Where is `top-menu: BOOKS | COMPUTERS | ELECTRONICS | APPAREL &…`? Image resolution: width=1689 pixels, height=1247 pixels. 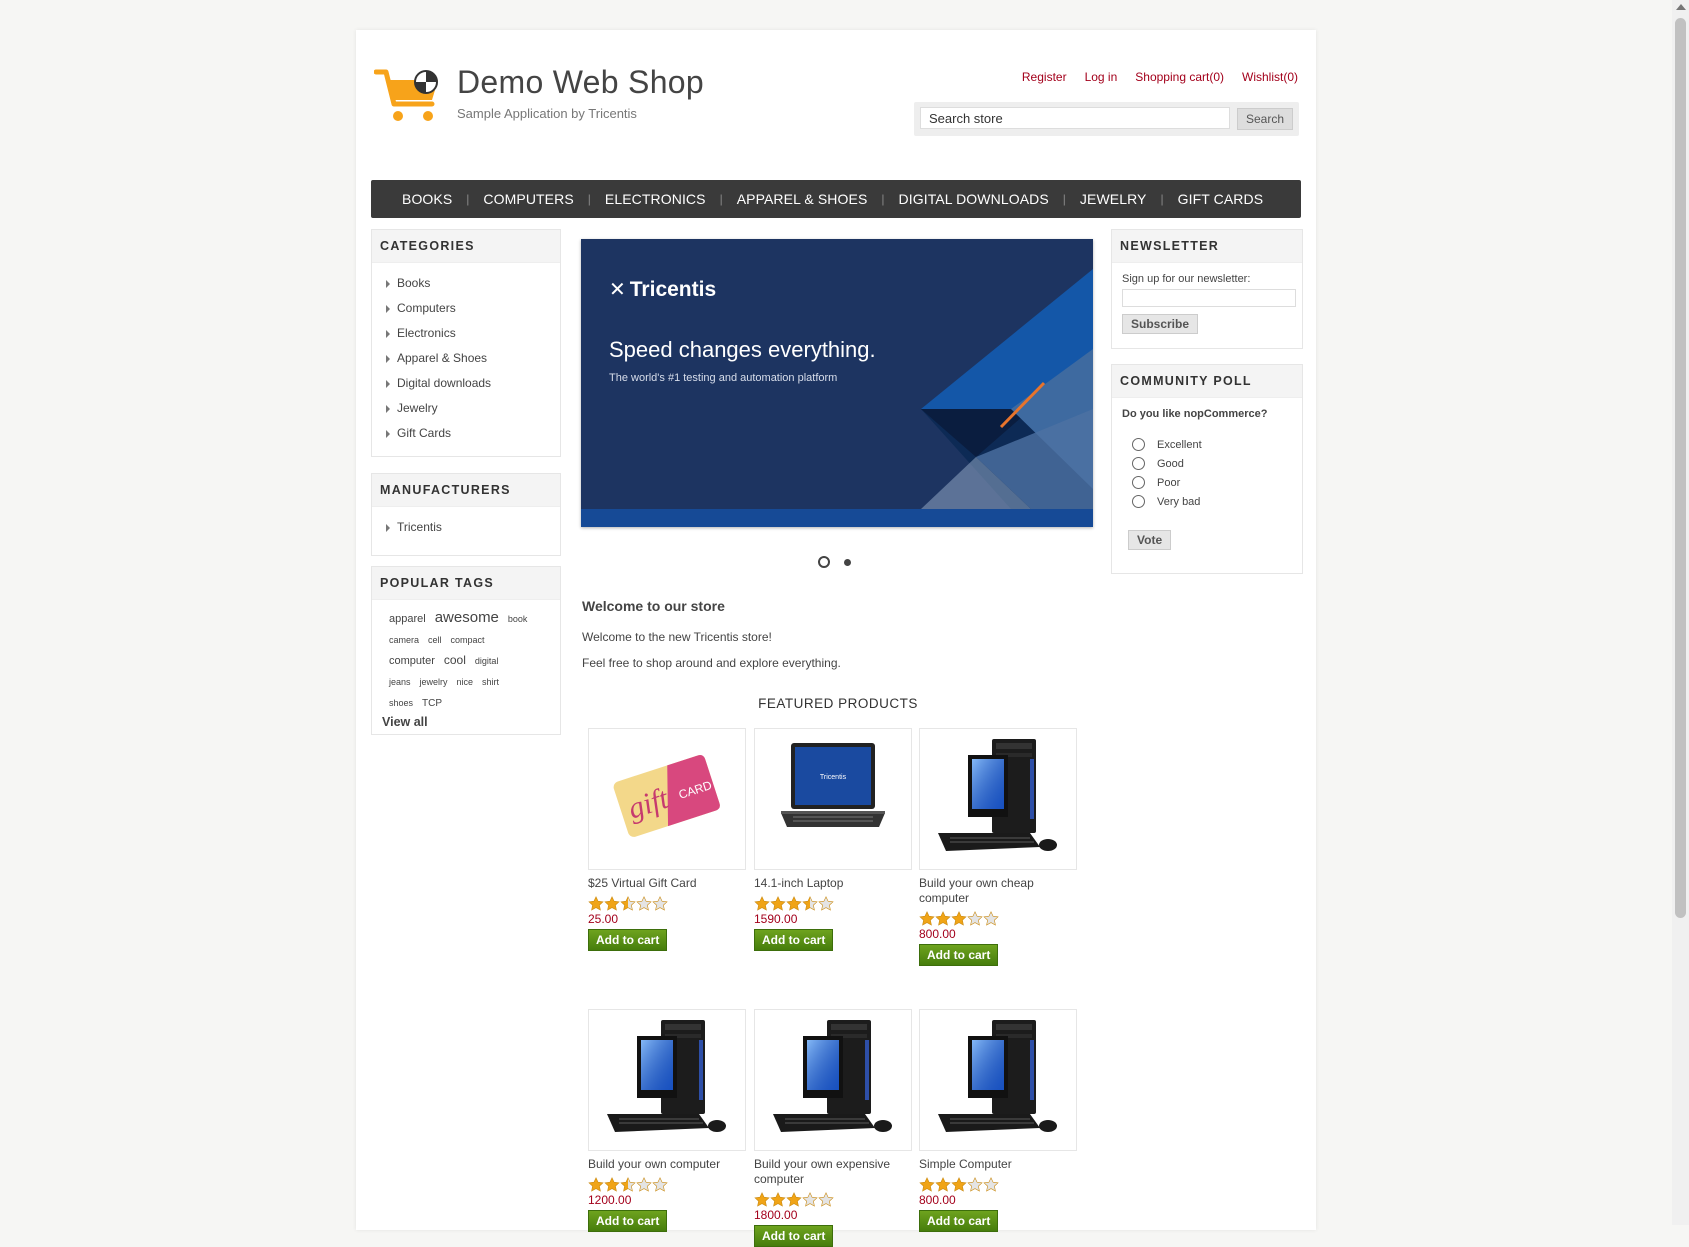
top-menu: BOOKS | COMPUTERS | ELECTRONICS | APPAREL &… is located at coordinates (836, 199).